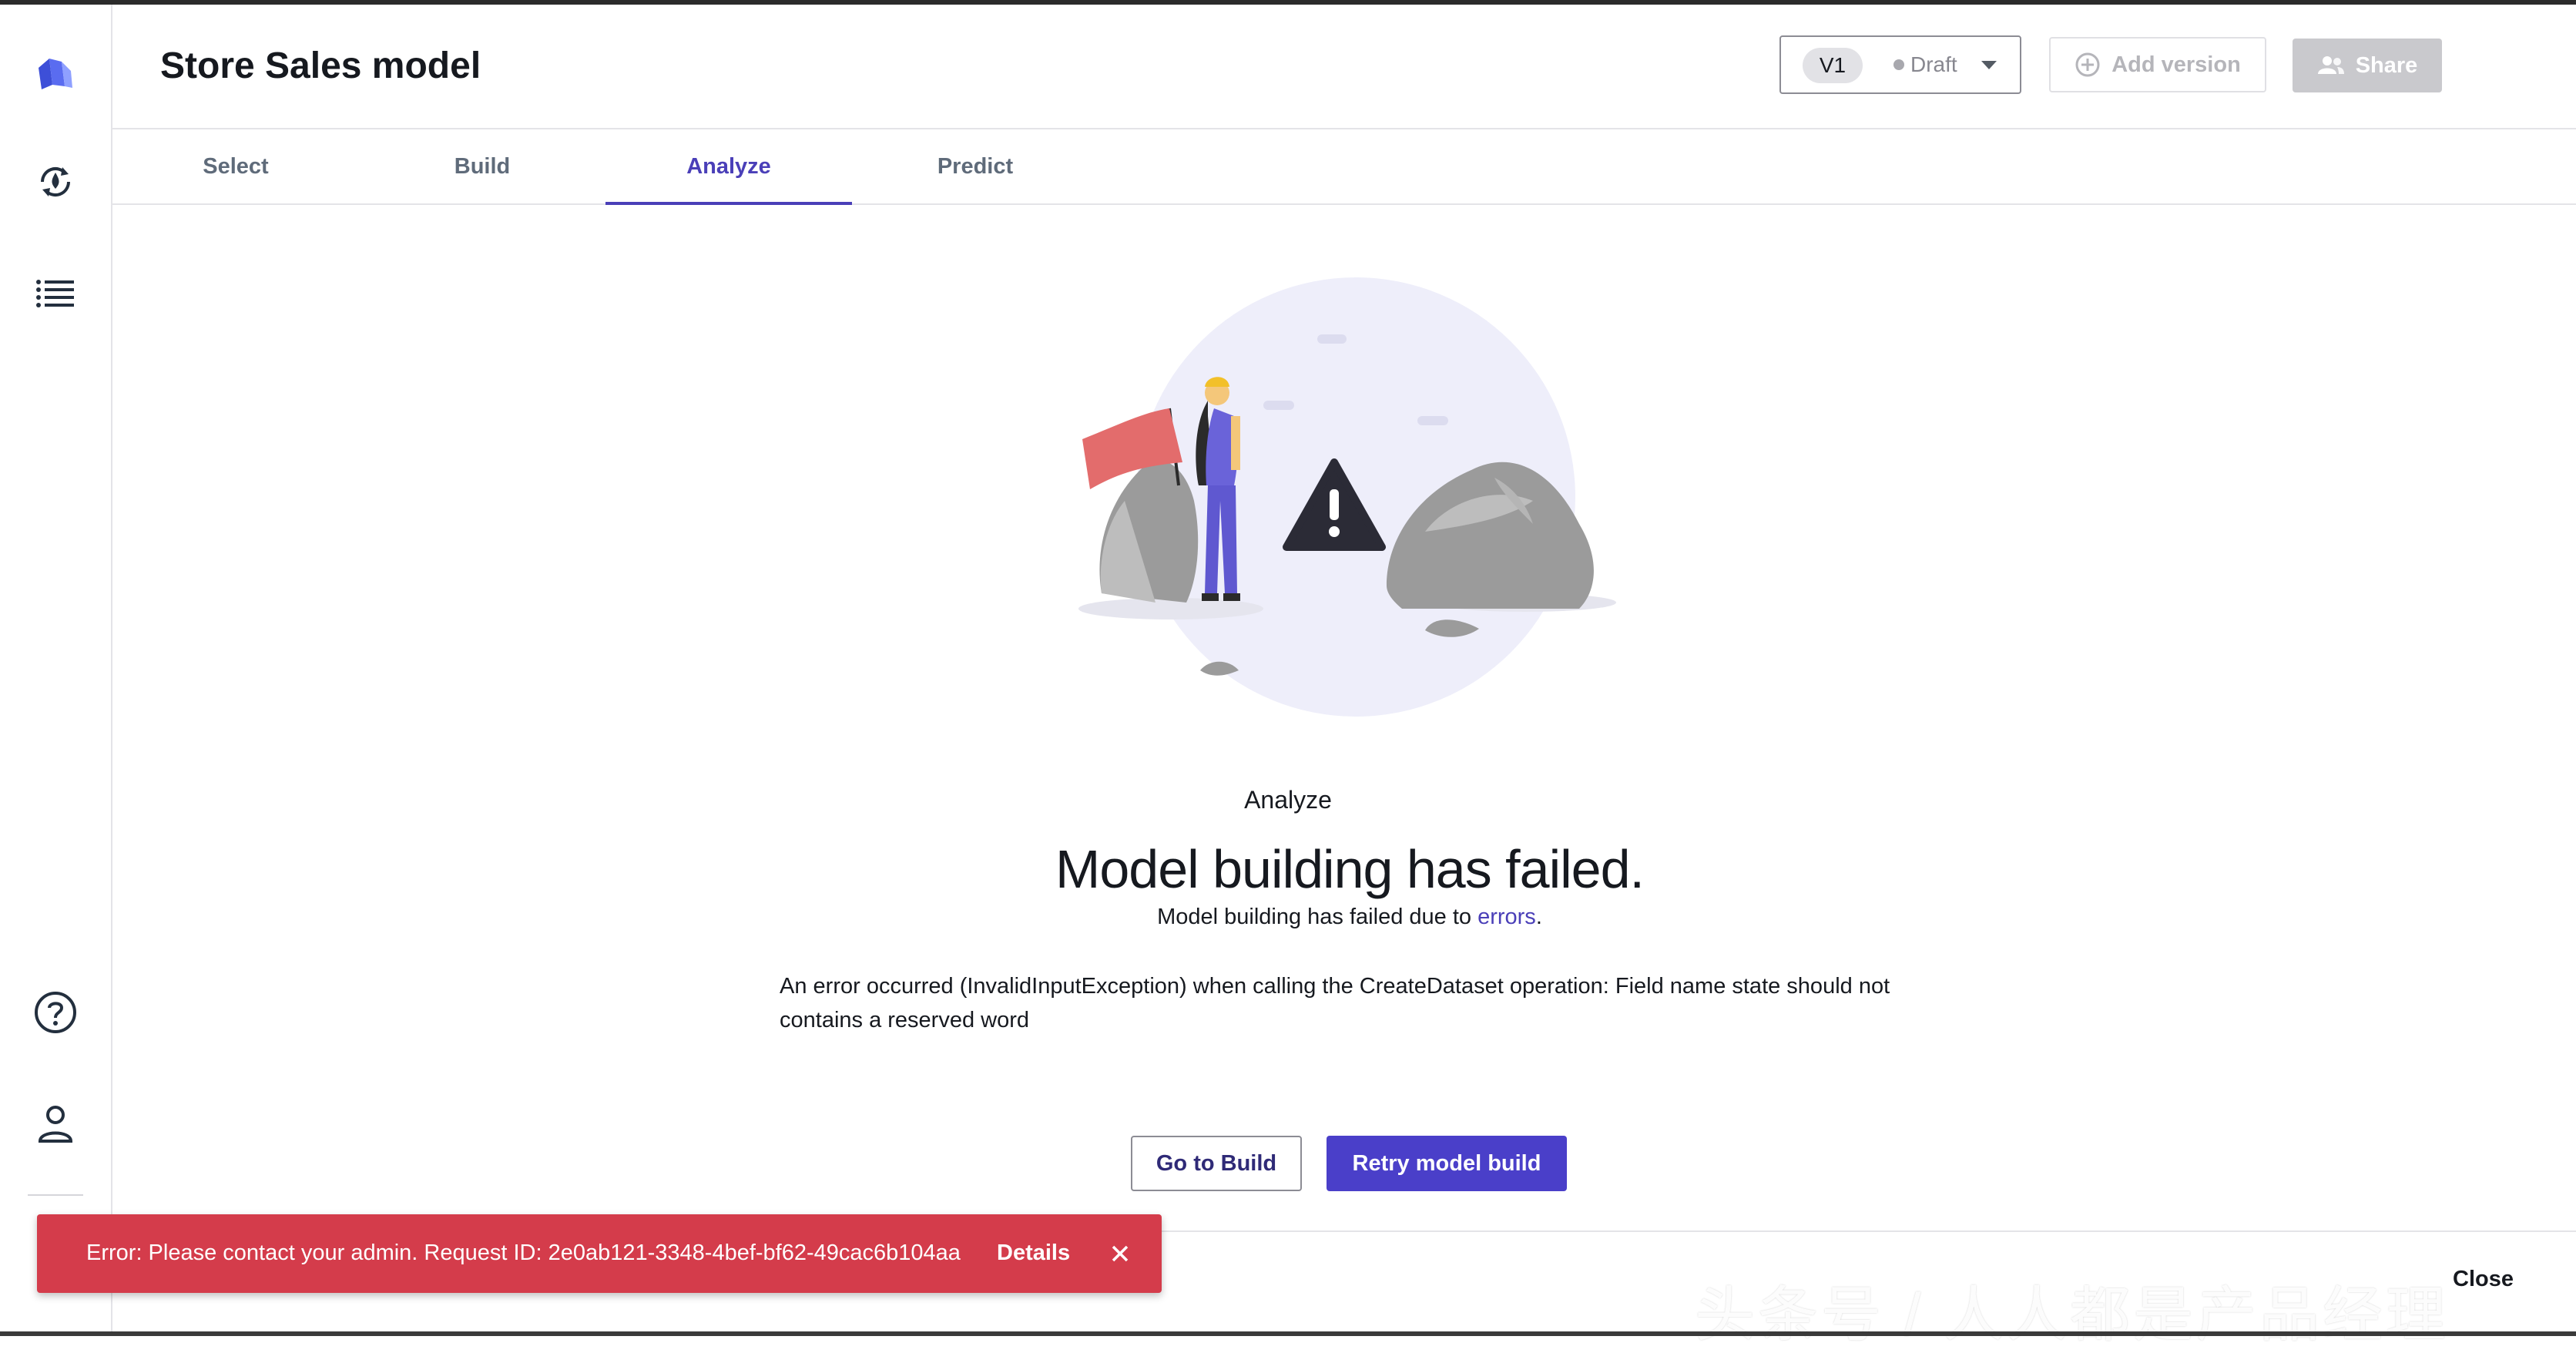  I want to click on page-title: Store Sales model, so click(320, 65).